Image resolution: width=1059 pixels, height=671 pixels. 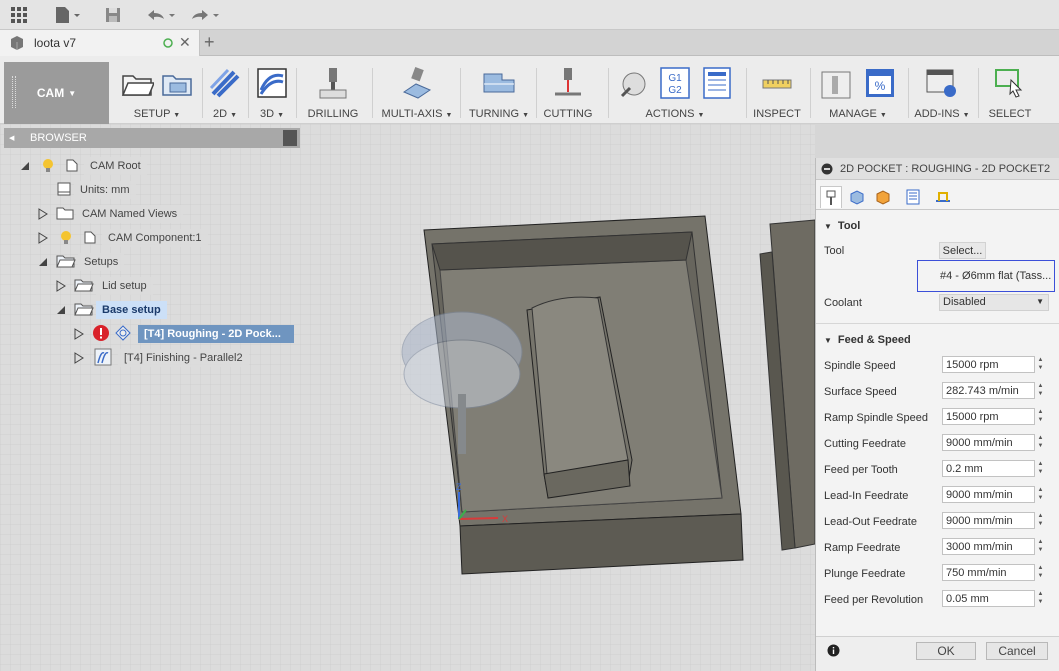 I want to click on tree-item-component: CAM Component:1, so click(x=133, y=238).